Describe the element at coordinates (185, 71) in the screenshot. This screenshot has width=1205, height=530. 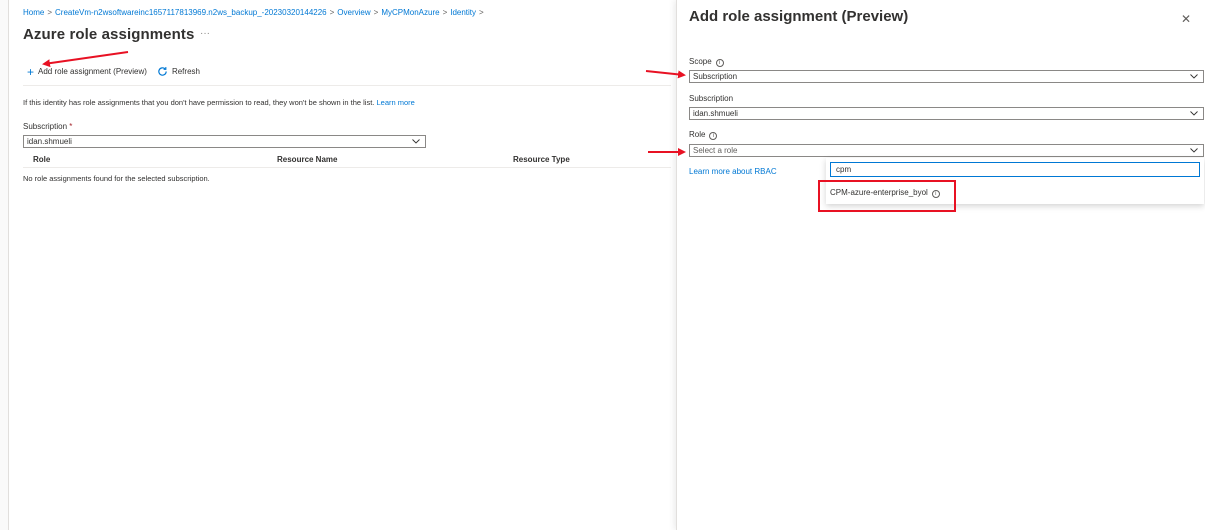
I see `refresh-label: Refresh` at that location.